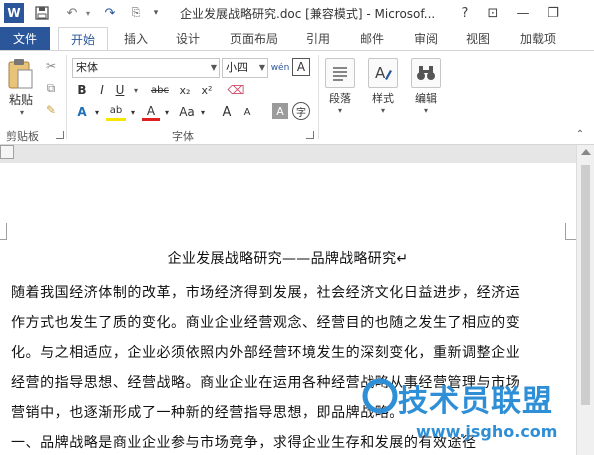 The height and width of the screenshot is (455, 594). Describe the element at coordinates (20, 74) in the screenshot. I see `paste-icon` at that location.